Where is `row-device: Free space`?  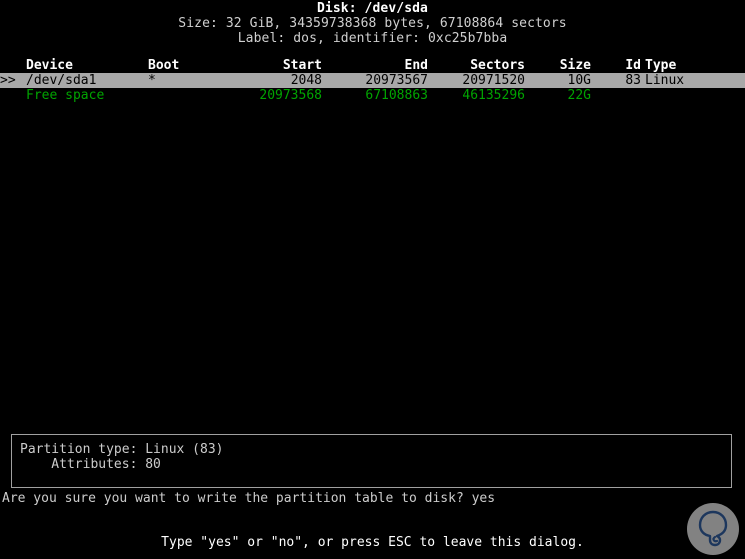
row-device: Free space is located at coordinates (65, 95).